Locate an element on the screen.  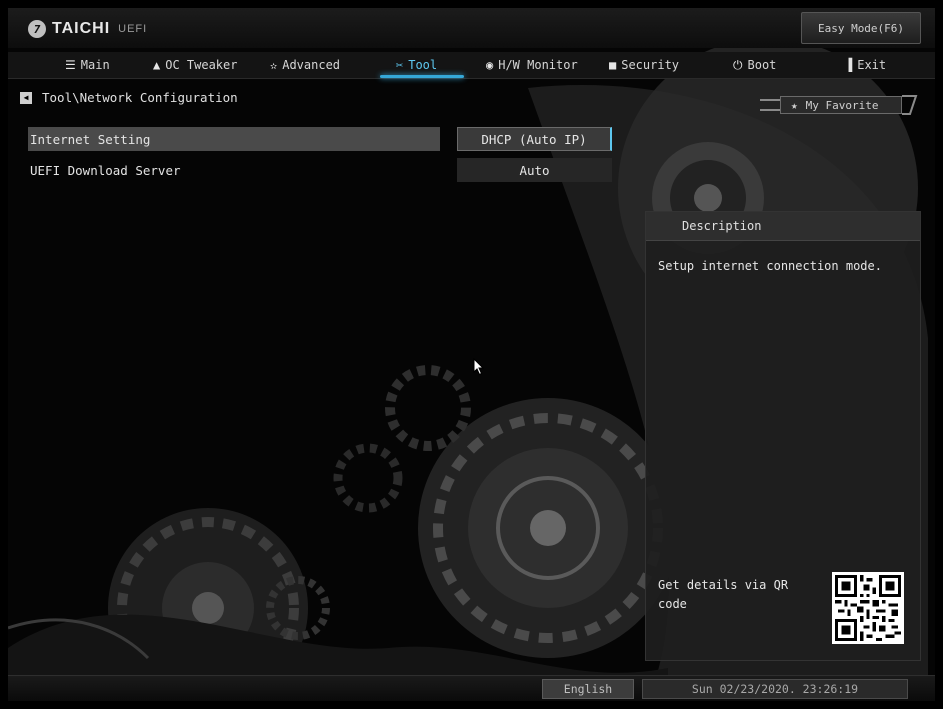
back-button: ◀ is located at coordinates (26, 97).